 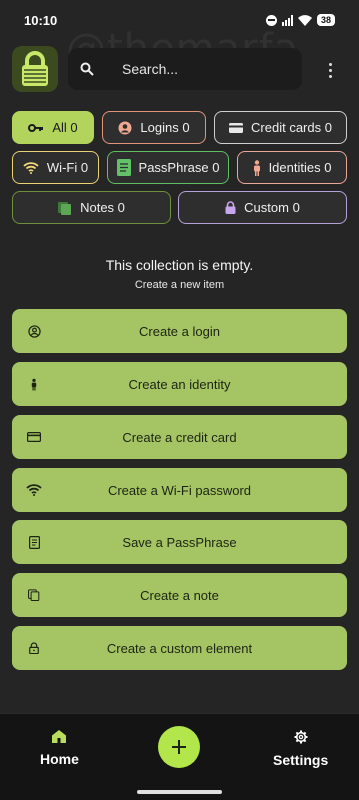 I want to click on filter-chip-label: Credit cards 0, so click(x=291, y=127).